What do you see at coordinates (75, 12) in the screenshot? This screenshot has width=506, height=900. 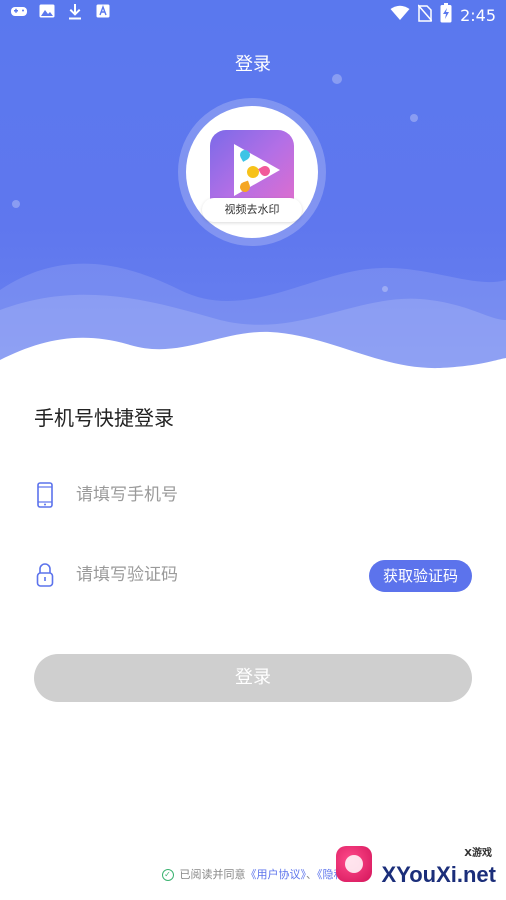 I see `download-icon` at bounding box center [75, 12].